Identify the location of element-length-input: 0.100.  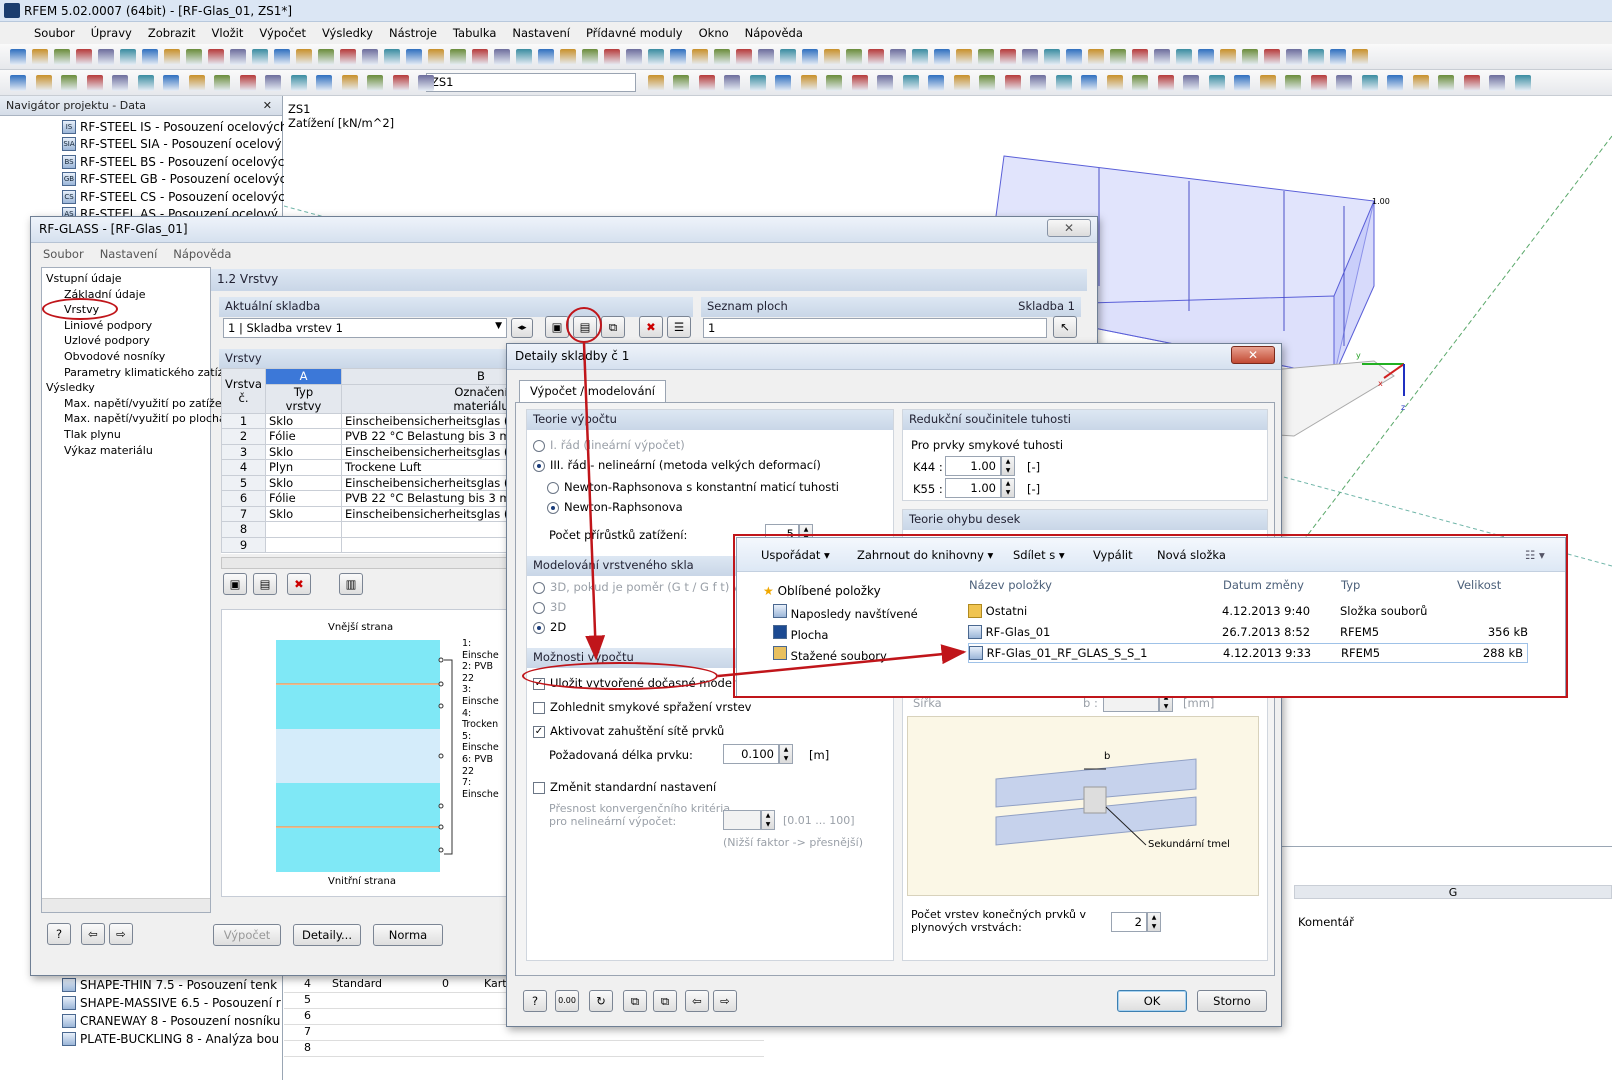
(751, 754).